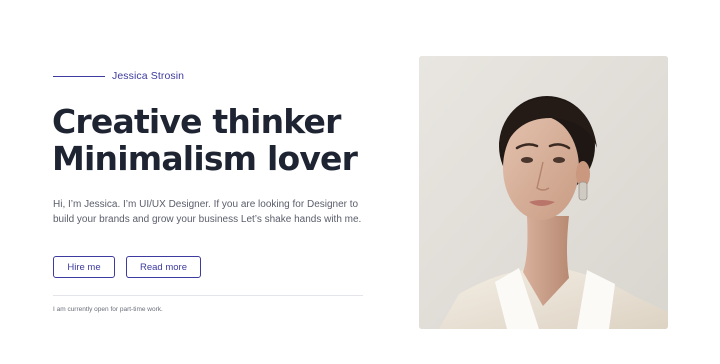  What do you see at coordinates (196, 121) in the screenshot?
I see `headline-line-1: Creative thinker` at bounding box center [196, 121].